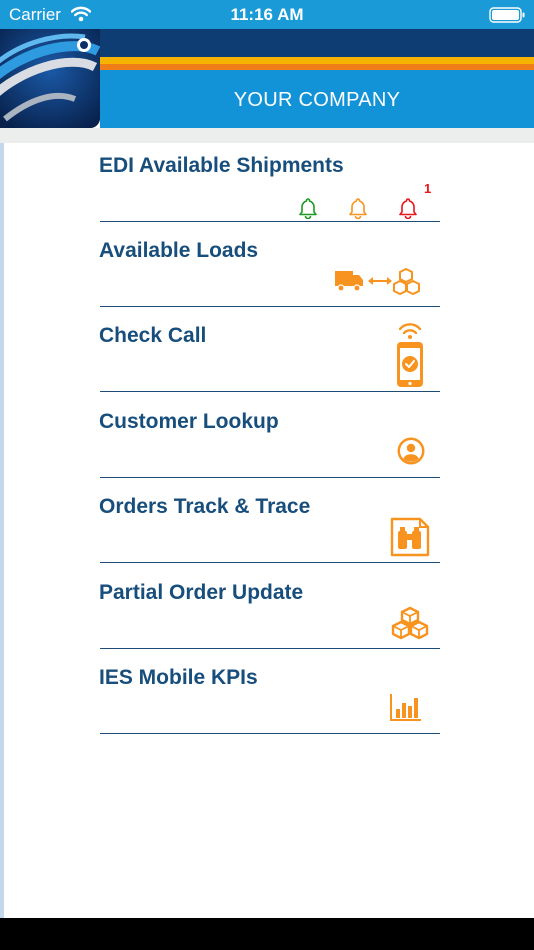 This screenshot has width=534, height=950. Describe the element at coordinates (267, 135) in the screenshot. I see `header-divider` at that location.